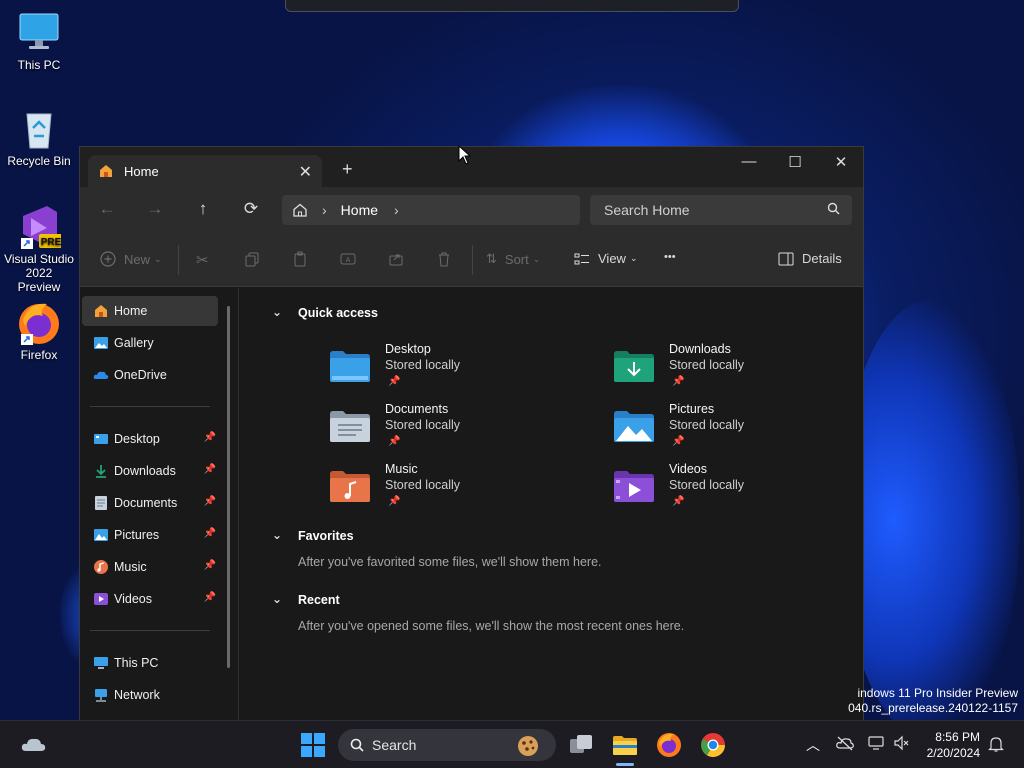 The width and height of the screenshot is (1024, 768). What do you see at coordinates (447, 745) in the screenshot?
I see `taskbar-search-box: Search` at bounding box center [447, 745].